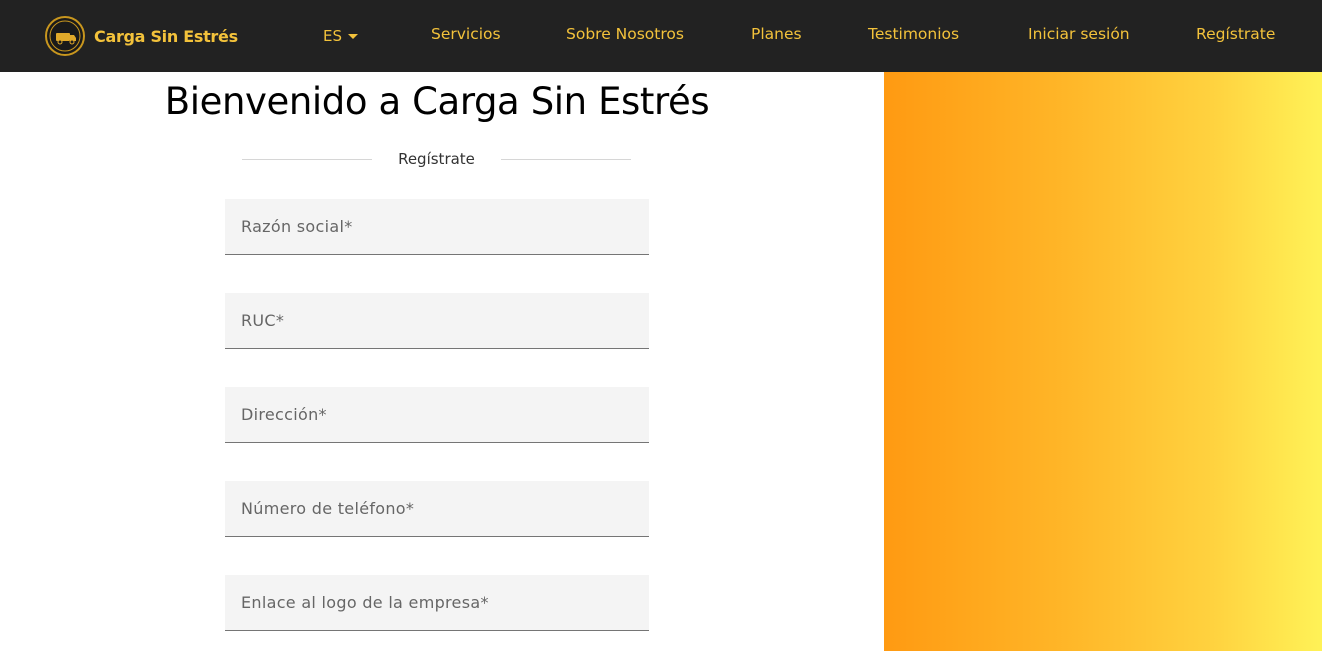  Describe the element at coordinates (166, 36) in the screenshot. I see `brand-name: Carga Sin Estrés` at that location.